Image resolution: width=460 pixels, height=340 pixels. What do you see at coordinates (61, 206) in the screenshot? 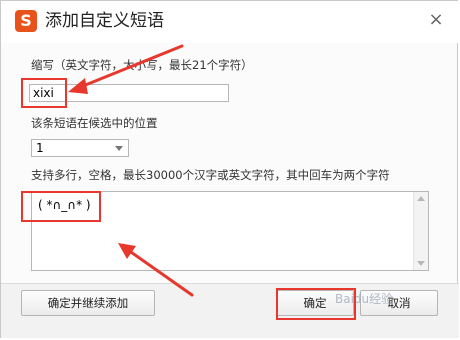
I see `phrase-highlight-box` at bounding box center [61, 206].